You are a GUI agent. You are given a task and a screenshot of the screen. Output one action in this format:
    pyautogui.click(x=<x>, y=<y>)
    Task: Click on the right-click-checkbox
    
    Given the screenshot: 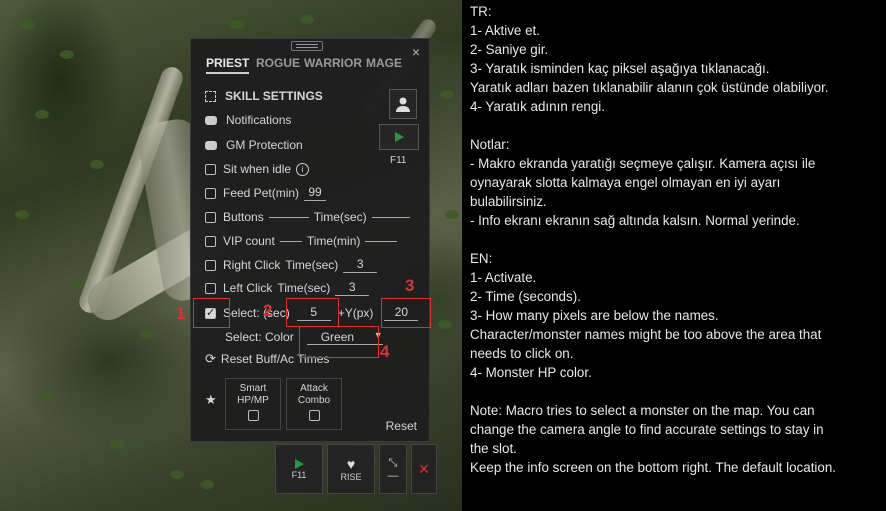 What is the action you would take?
    pyautogui.click(x=210, y=265)
    